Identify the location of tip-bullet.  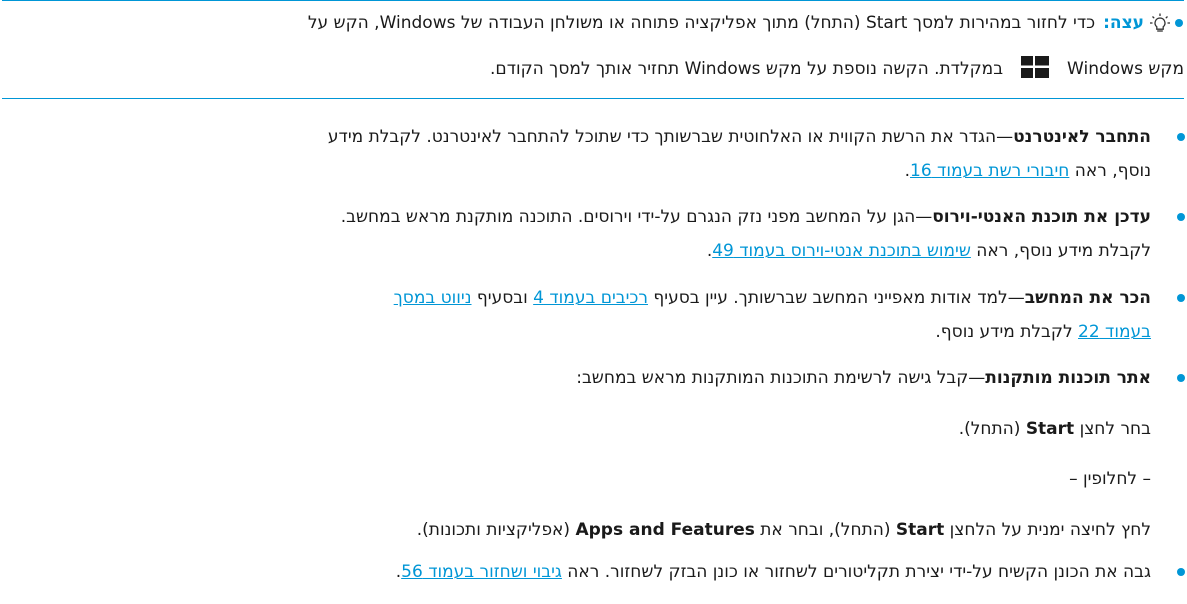
(1179, 23).